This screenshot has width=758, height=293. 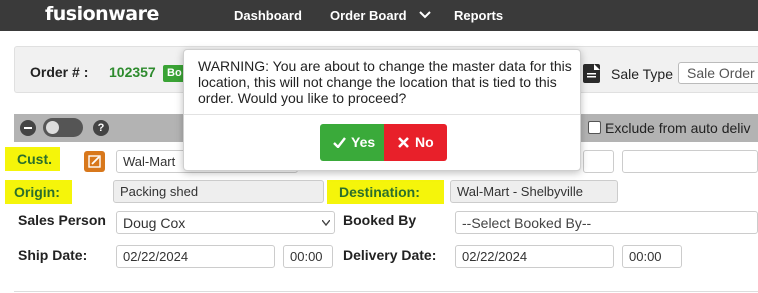 What do you see at coordinates (52, 127) in the screenshot?
I see `toggle-knob` at bounding box center [52, 127].